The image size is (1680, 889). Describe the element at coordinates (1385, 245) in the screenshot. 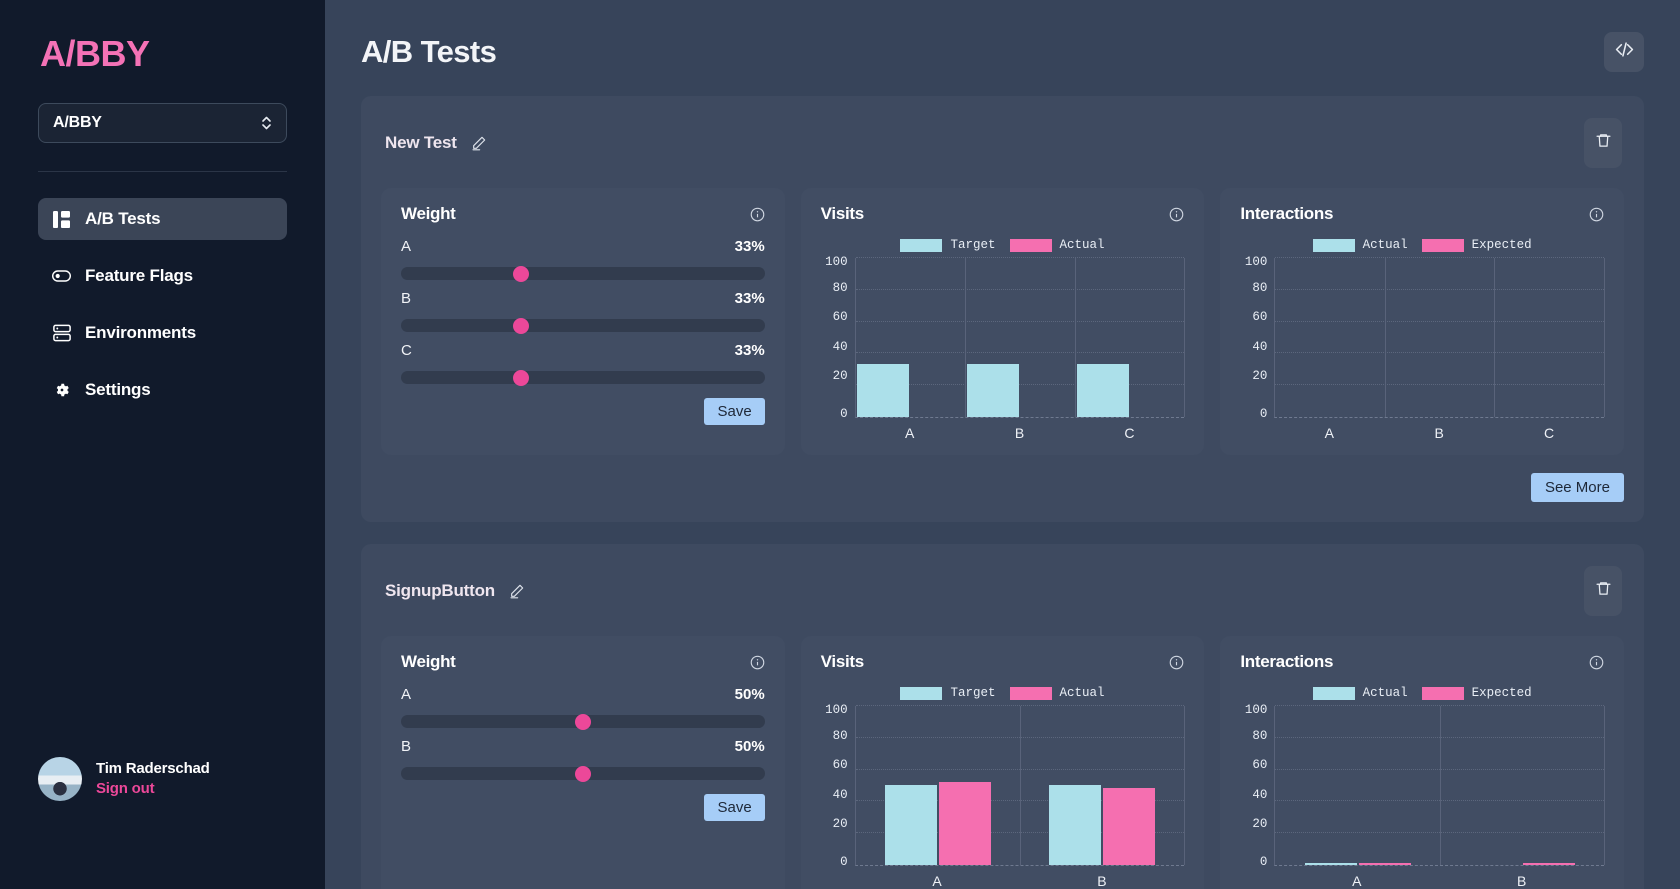

I see `legend-label: Actual` at that location.